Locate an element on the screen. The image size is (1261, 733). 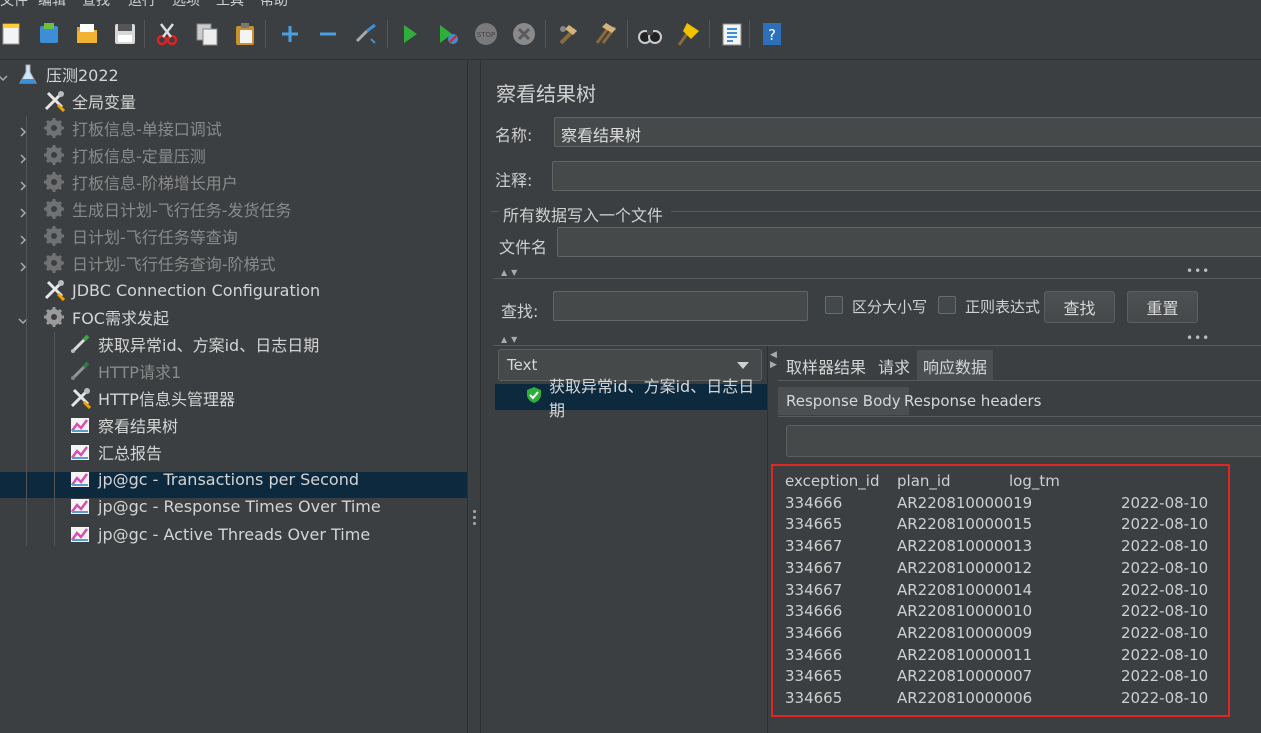
paste-icon is located at coordinates (245, 34).